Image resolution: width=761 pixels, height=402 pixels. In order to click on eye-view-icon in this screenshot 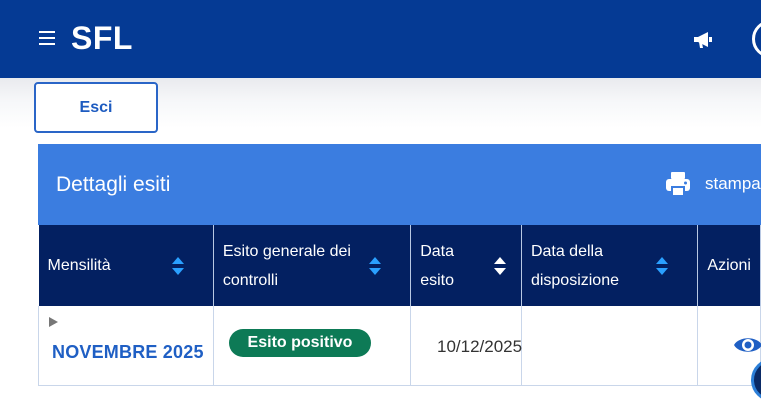, I will do `click(747, 345)`.